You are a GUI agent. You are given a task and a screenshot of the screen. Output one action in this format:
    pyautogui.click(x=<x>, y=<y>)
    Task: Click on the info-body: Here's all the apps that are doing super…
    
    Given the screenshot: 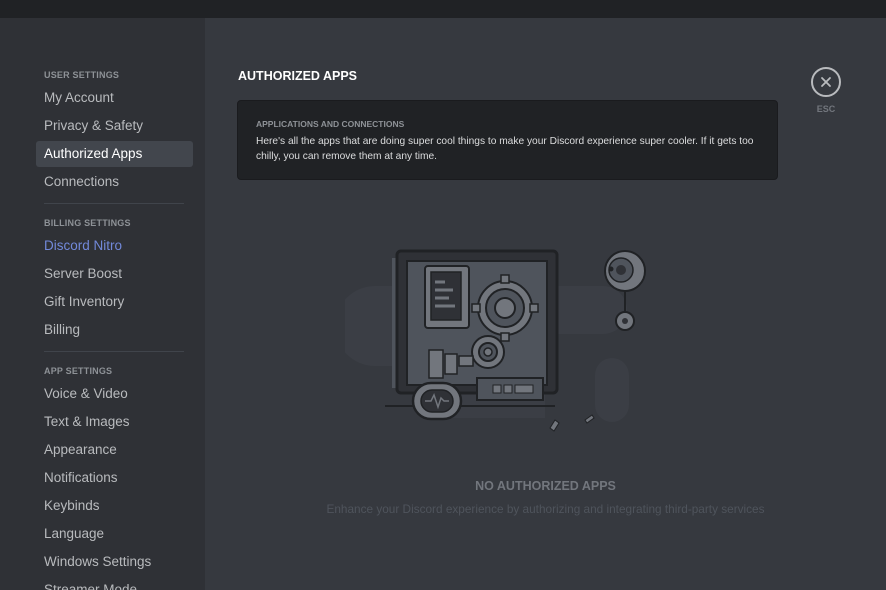 What is the action you would take?
    pyautogui.click(x=505, y=149)
    